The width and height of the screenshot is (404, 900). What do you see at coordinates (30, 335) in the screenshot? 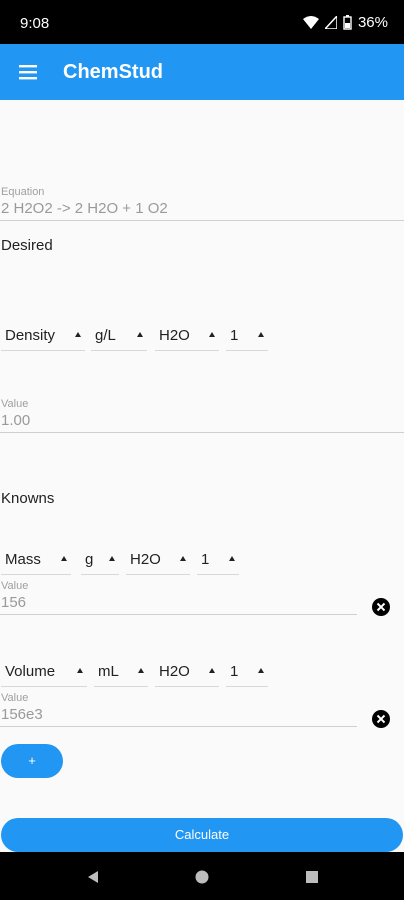
I see `dropdown-value: Density` at bounding box center [30, 335].